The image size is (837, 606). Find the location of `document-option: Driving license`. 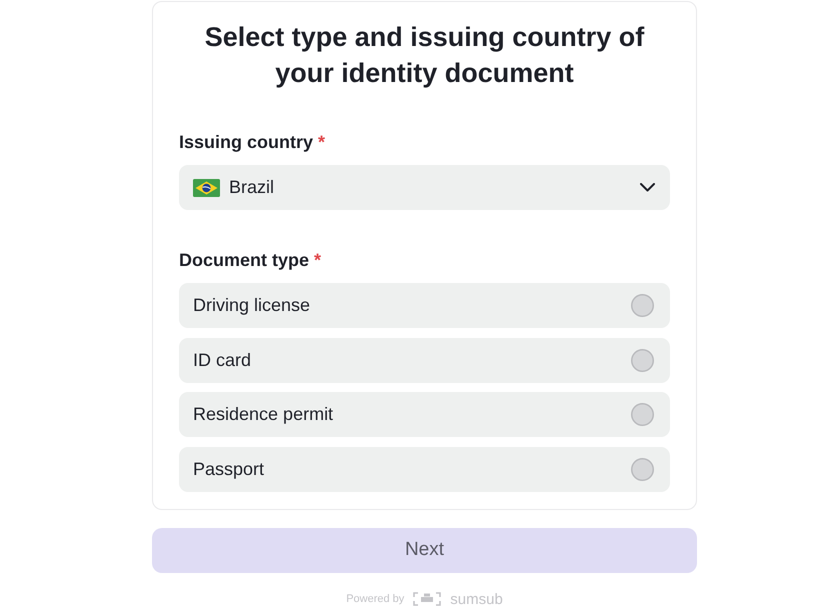

document-option: Driving license is located at coordinates (424, 305).